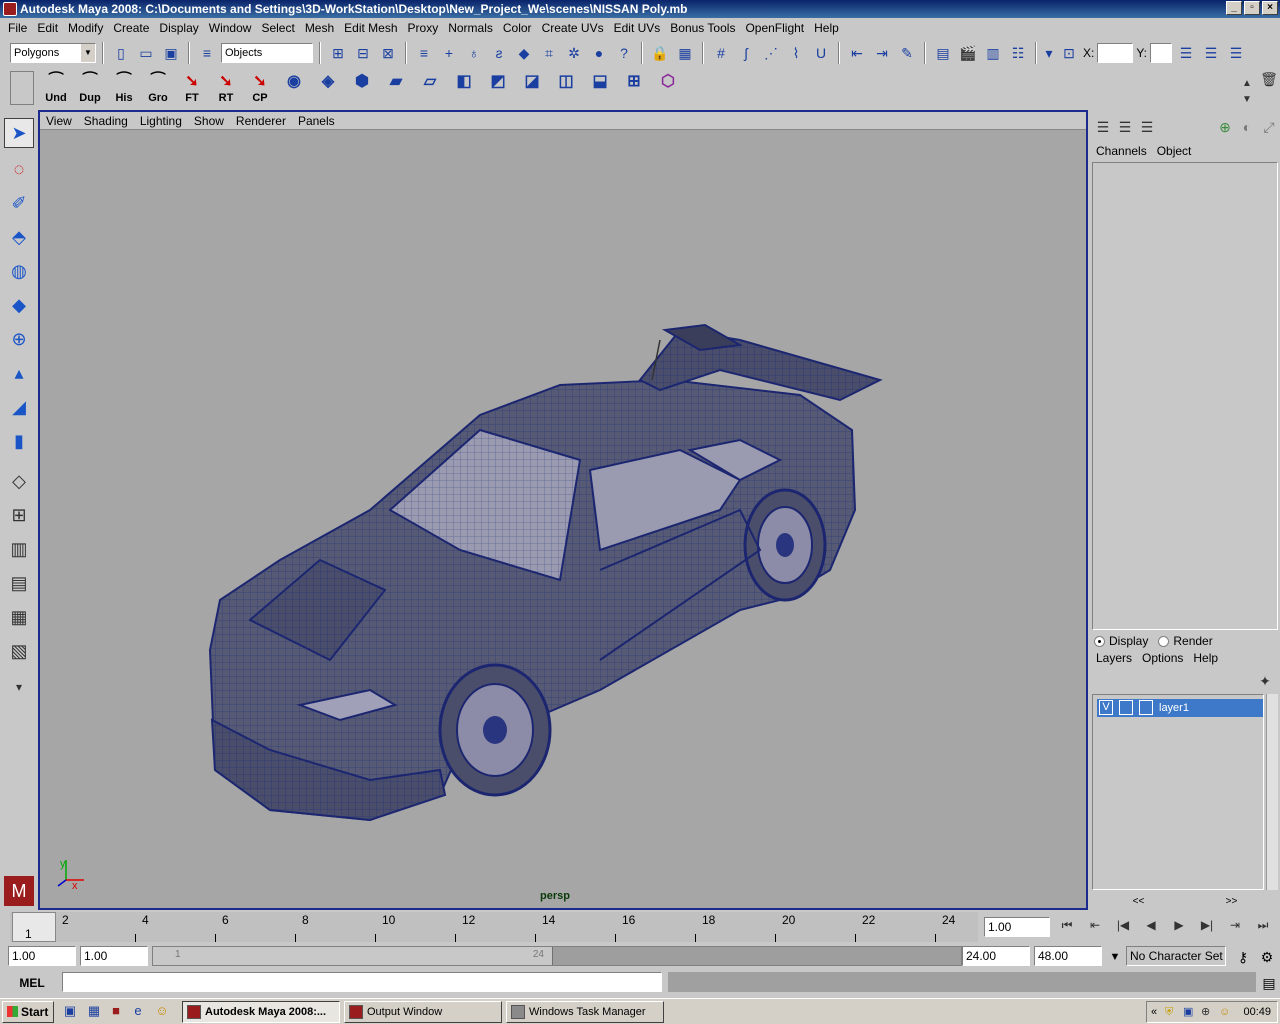 Image resolution: width=1280 pixels, height=1024 pixels. What do you see at coordinates (42, 956) in the screenshot?
I see `animation-start-field: 1.00` at bounding box center [42, 956].